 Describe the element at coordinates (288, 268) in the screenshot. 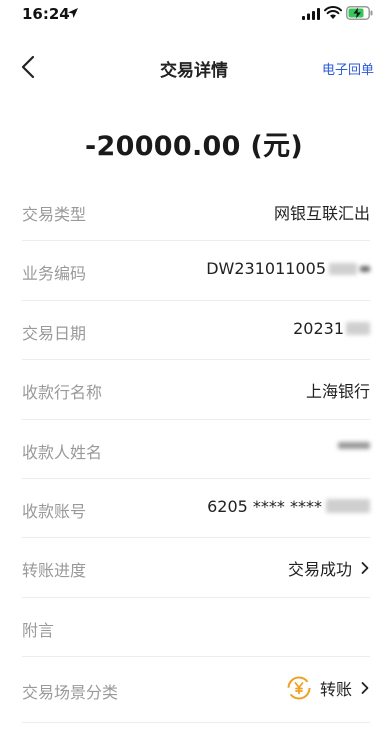

I see `row-value: DW231011005` at that location.